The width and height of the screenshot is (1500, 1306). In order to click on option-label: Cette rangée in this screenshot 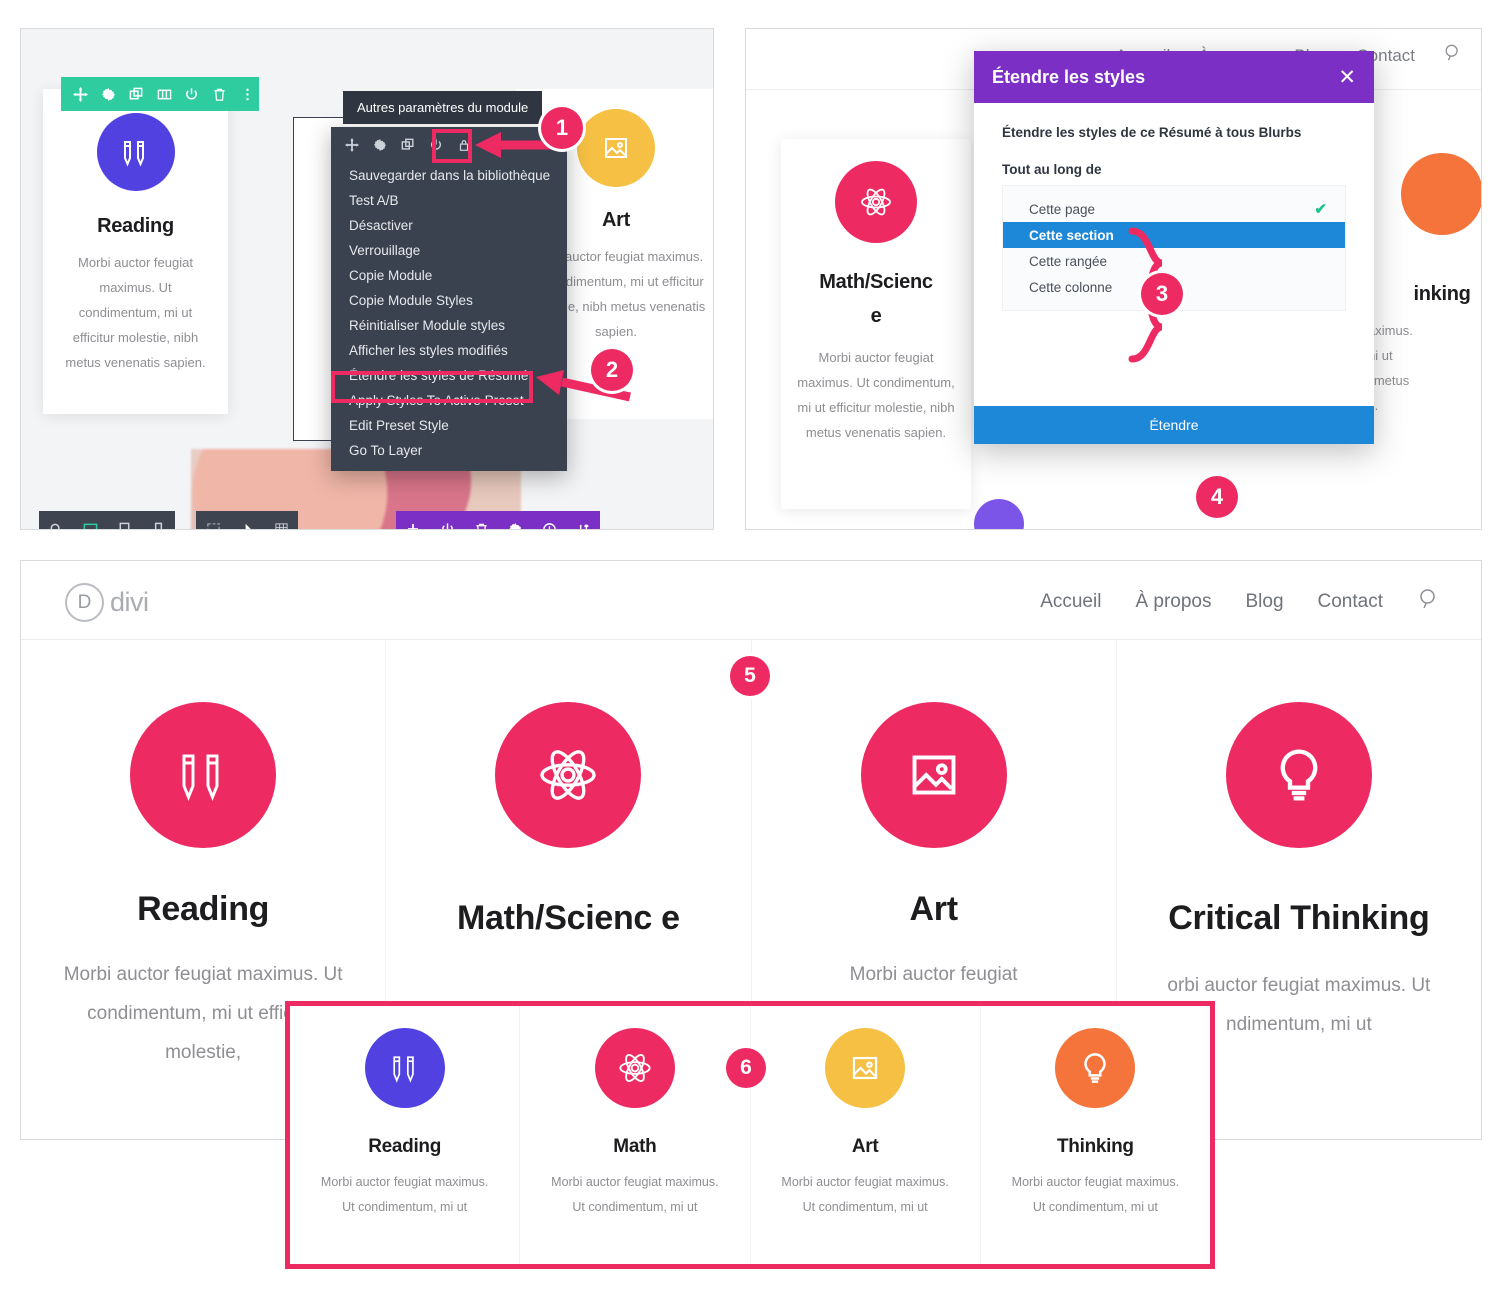, I will do `click(1068, 261)`.